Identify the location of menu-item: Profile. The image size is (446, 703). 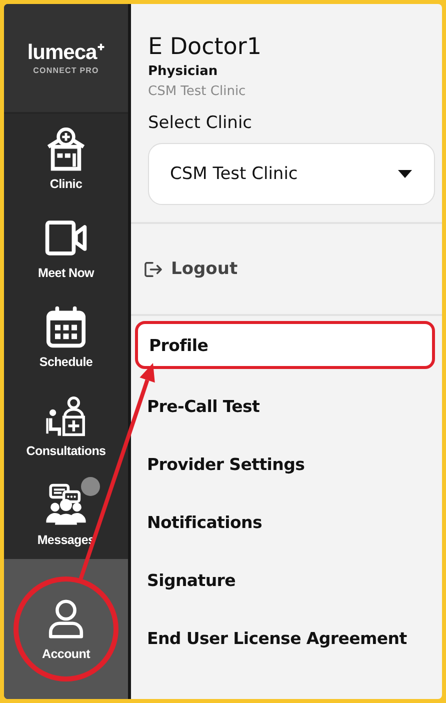
(285, 345).